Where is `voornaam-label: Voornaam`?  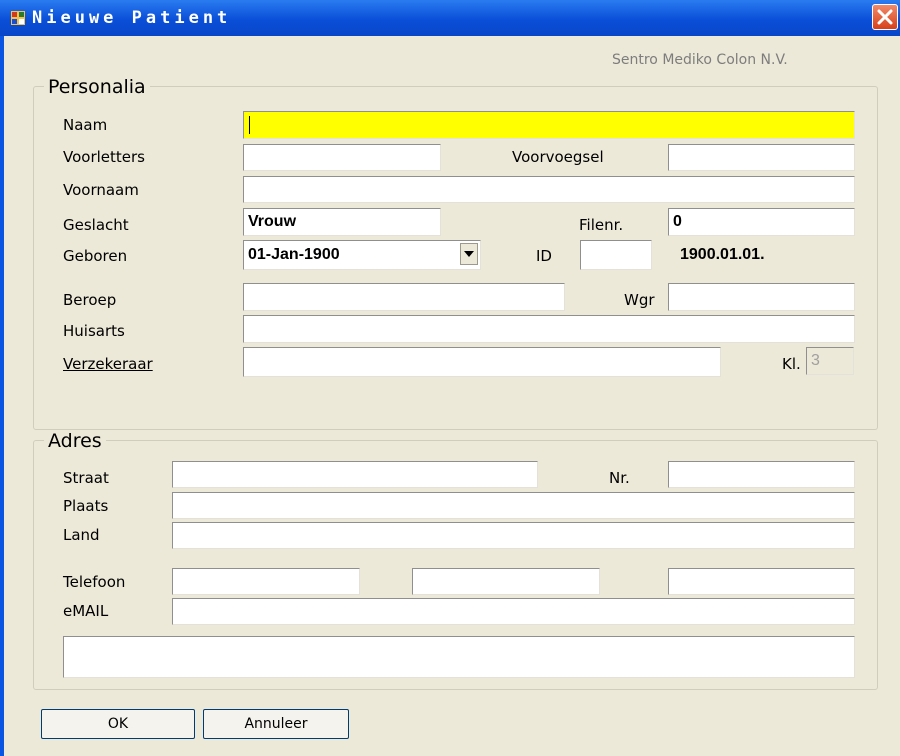 voornaam-label: Voornaam is located at coordinates (101, 190).